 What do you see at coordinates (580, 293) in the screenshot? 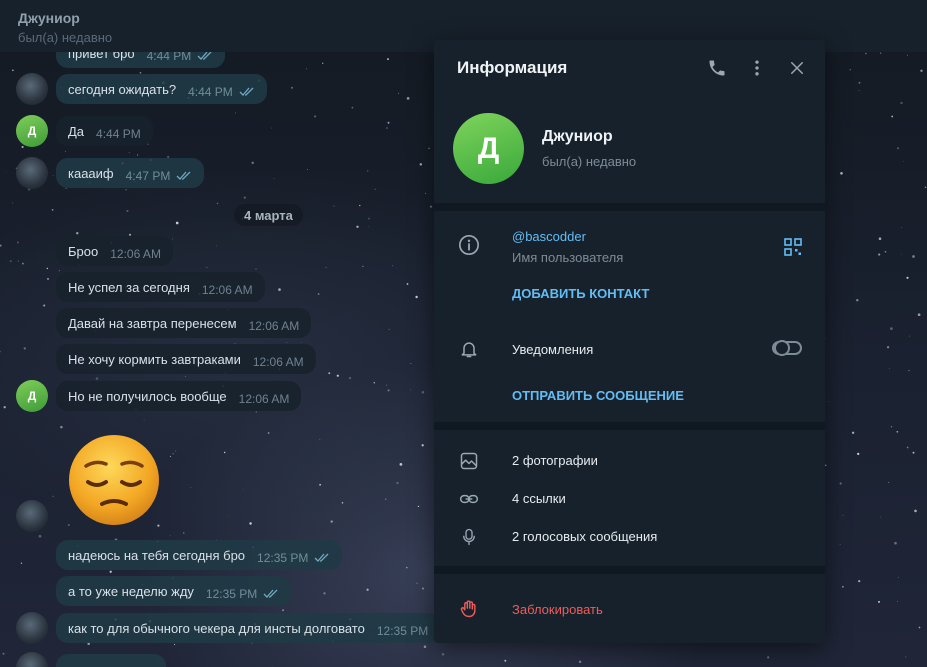
I see `add-contact-button: ДОБАВИТЬ КОНТАКТ` at bounding box center [580, 293].